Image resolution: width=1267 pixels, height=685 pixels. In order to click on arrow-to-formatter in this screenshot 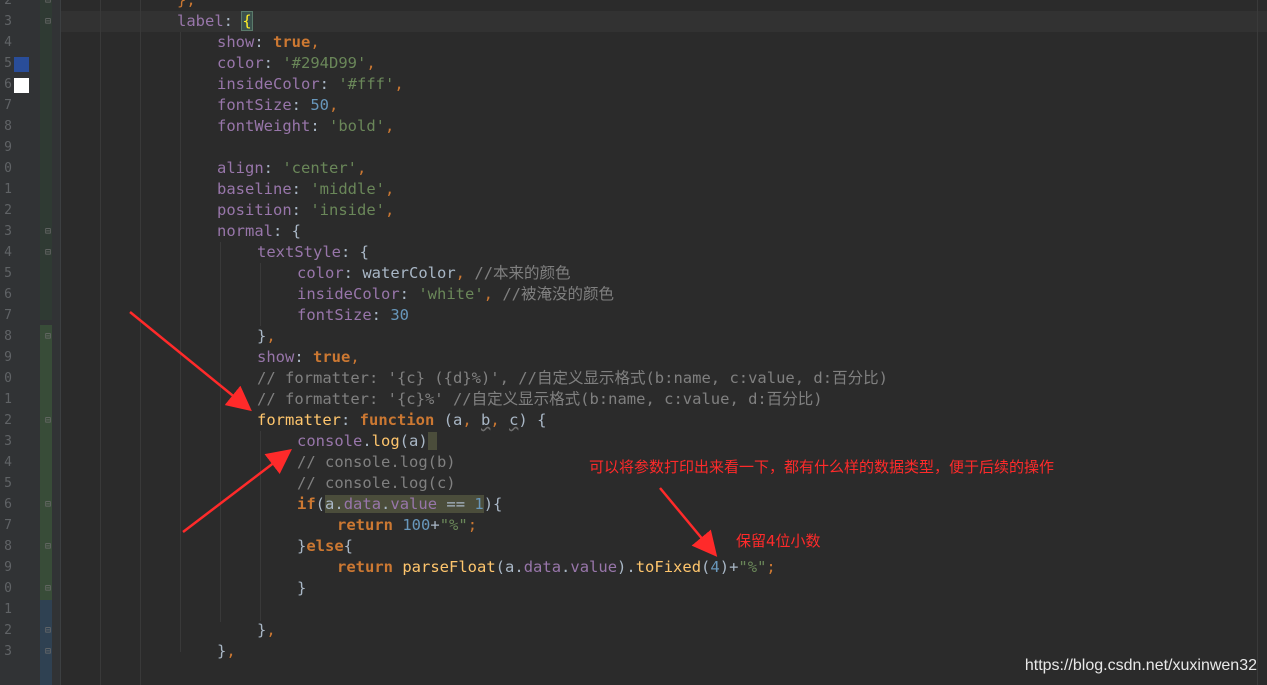, I will do `click(190, 361)`.